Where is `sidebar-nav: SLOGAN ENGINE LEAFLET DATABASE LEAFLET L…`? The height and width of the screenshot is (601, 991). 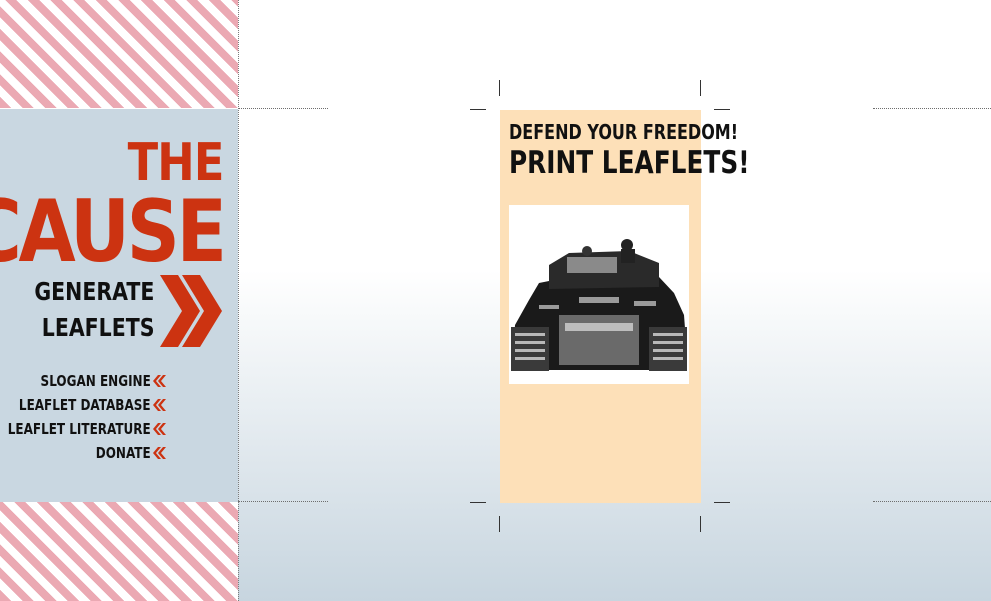 sidebar-nav: SLOGAN ENGINE LEAFLET DATABASE LEAFLET L… is located at coordinates (83, 417).